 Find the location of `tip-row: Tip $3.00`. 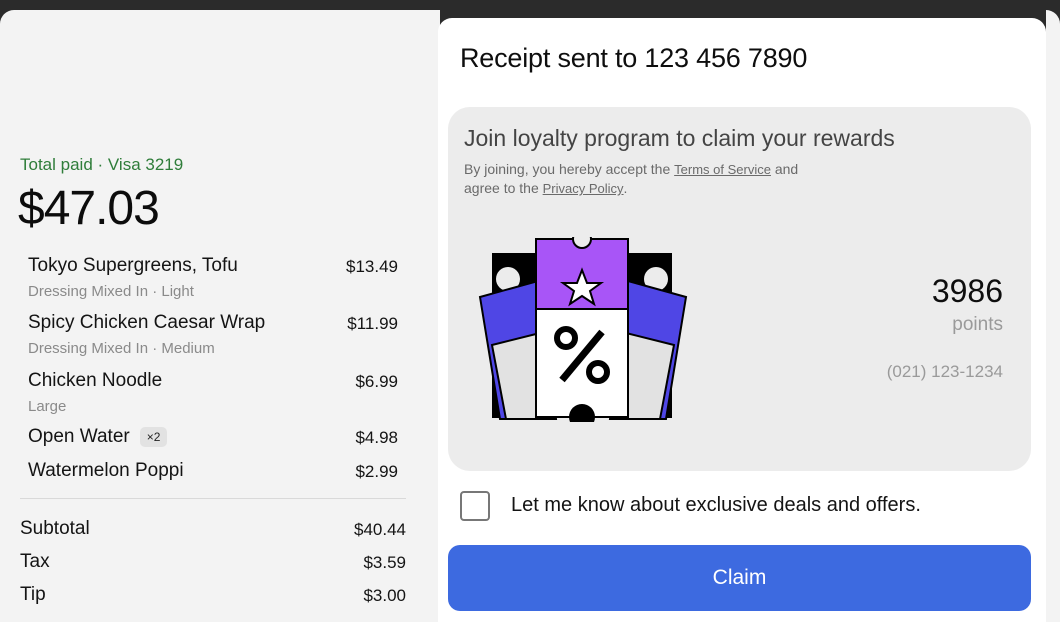

tip-row: Tip $3.00 is located at coordinates (213, 596).